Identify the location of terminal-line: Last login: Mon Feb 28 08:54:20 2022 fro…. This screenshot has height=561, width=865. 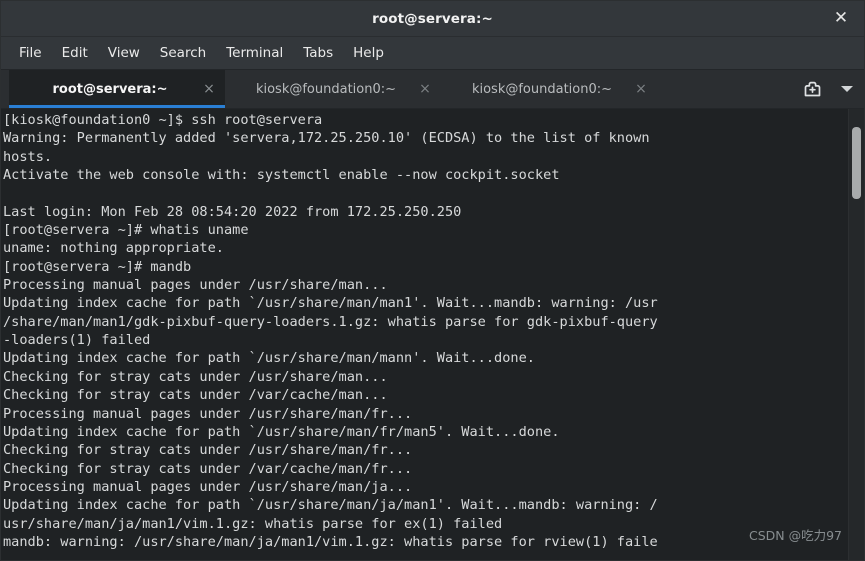
(232, 211).